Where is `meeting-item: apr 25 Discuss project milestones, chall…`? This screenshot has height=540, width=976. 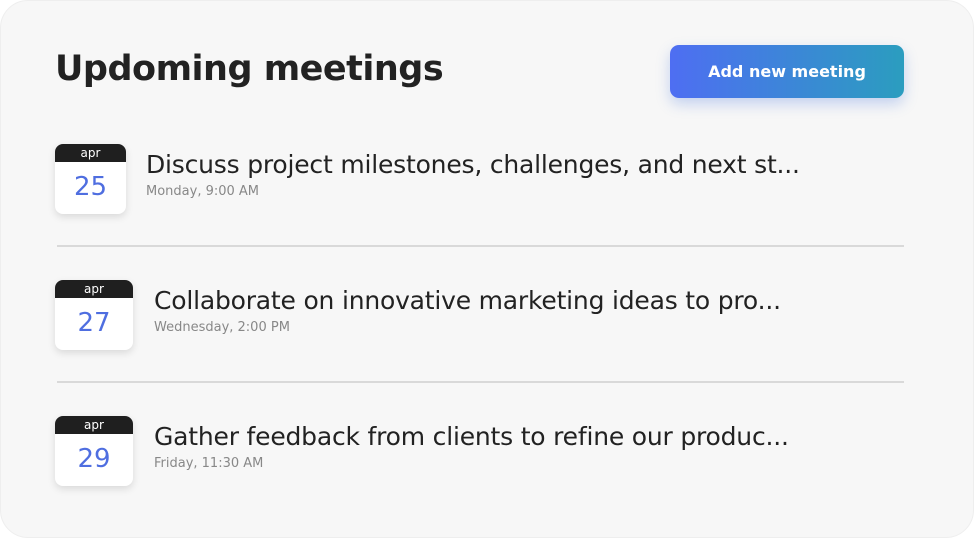
meeting-item: apr 25 Discuss project milestones, chall… is located at coordinates (488, 184).